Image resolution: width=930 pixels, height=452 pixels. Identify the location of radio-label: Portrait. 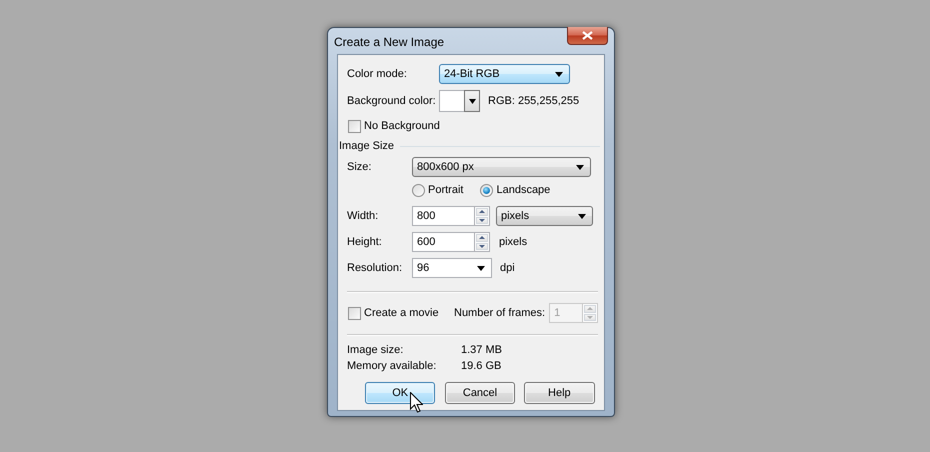
(446, 190).